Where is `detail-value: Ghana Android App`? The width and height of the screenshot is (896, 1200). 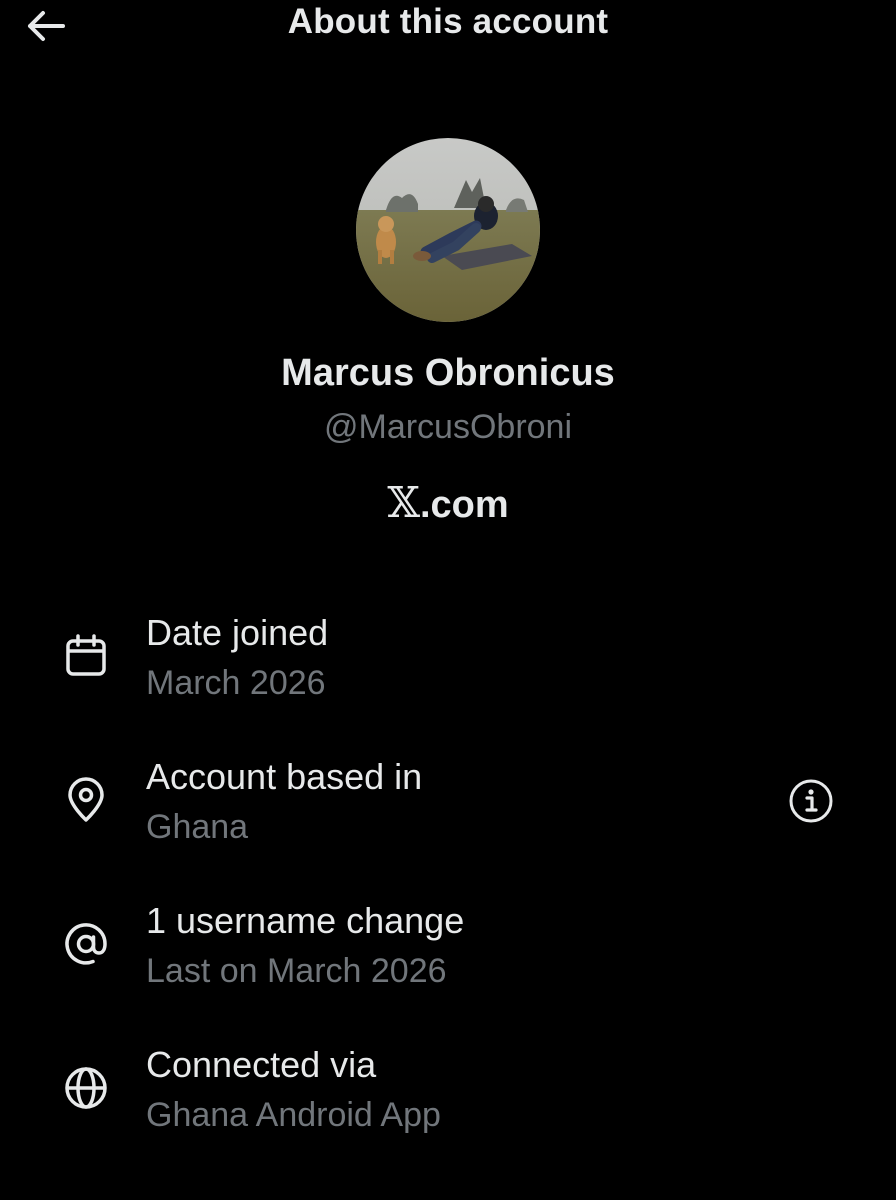 detail-value: Ghana Android App is located at coordinates (293, 1115).